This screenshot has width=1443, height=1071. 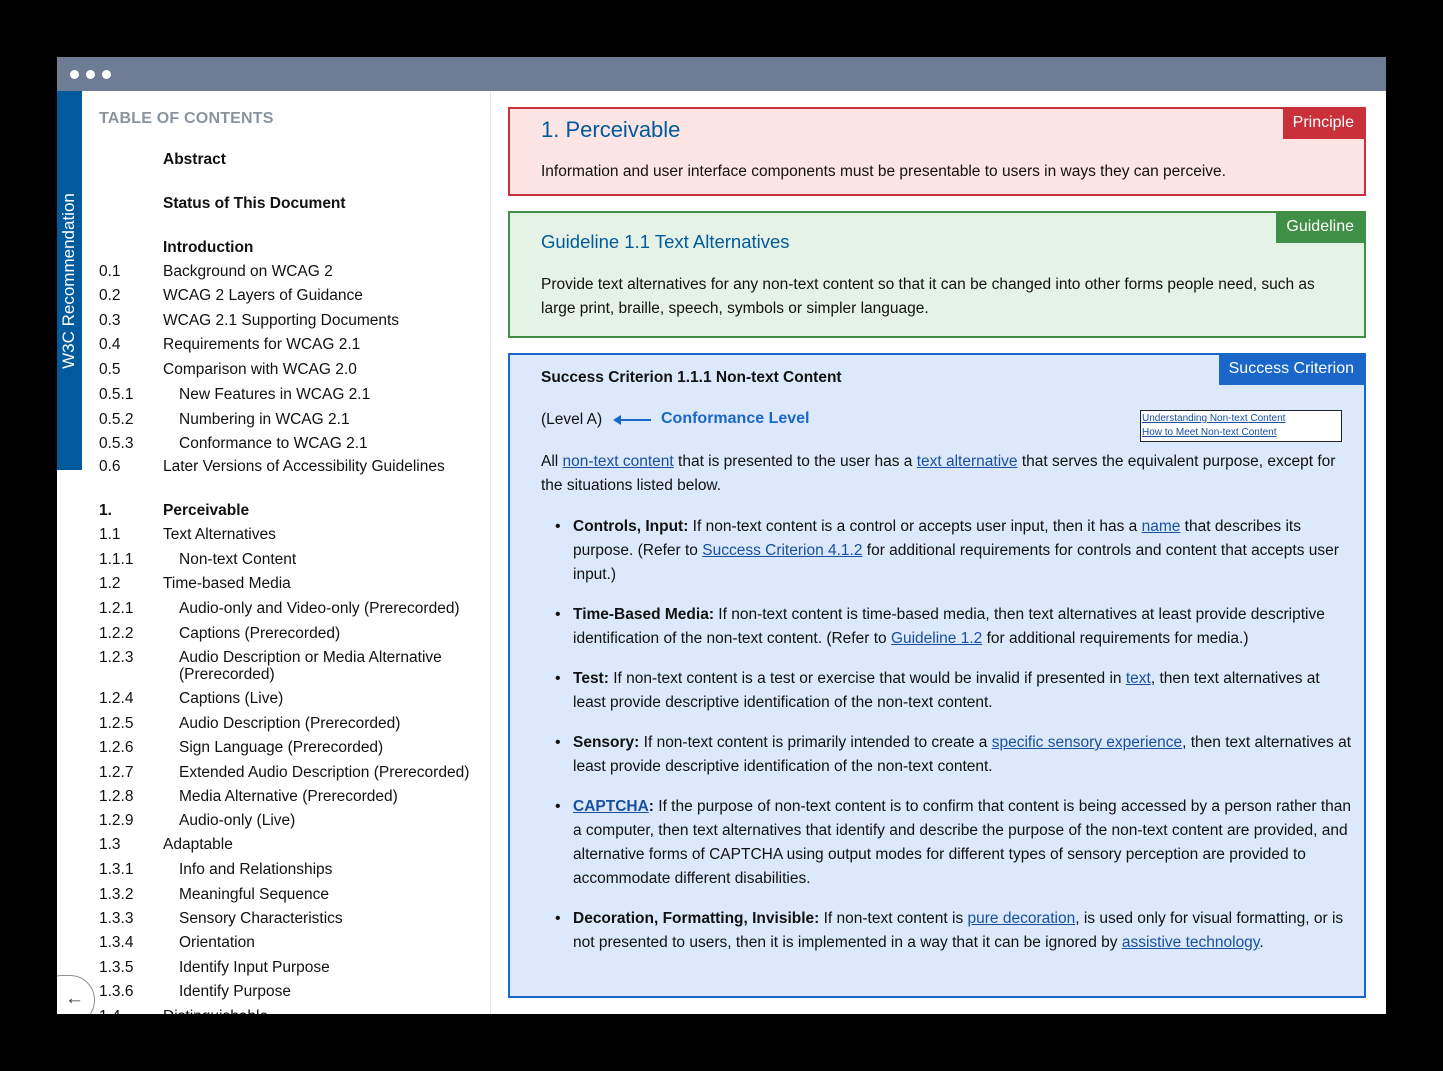 I want to click on toc-item-label: Status of This Document, so click(x=254, y=203).